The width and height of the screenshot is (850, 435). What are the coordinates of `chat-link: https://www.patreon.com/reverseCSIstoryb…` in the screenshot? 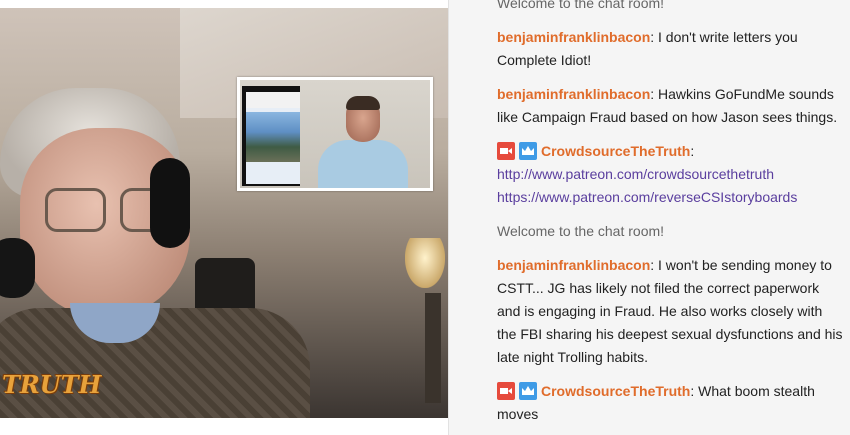 It's located at (671, 197).